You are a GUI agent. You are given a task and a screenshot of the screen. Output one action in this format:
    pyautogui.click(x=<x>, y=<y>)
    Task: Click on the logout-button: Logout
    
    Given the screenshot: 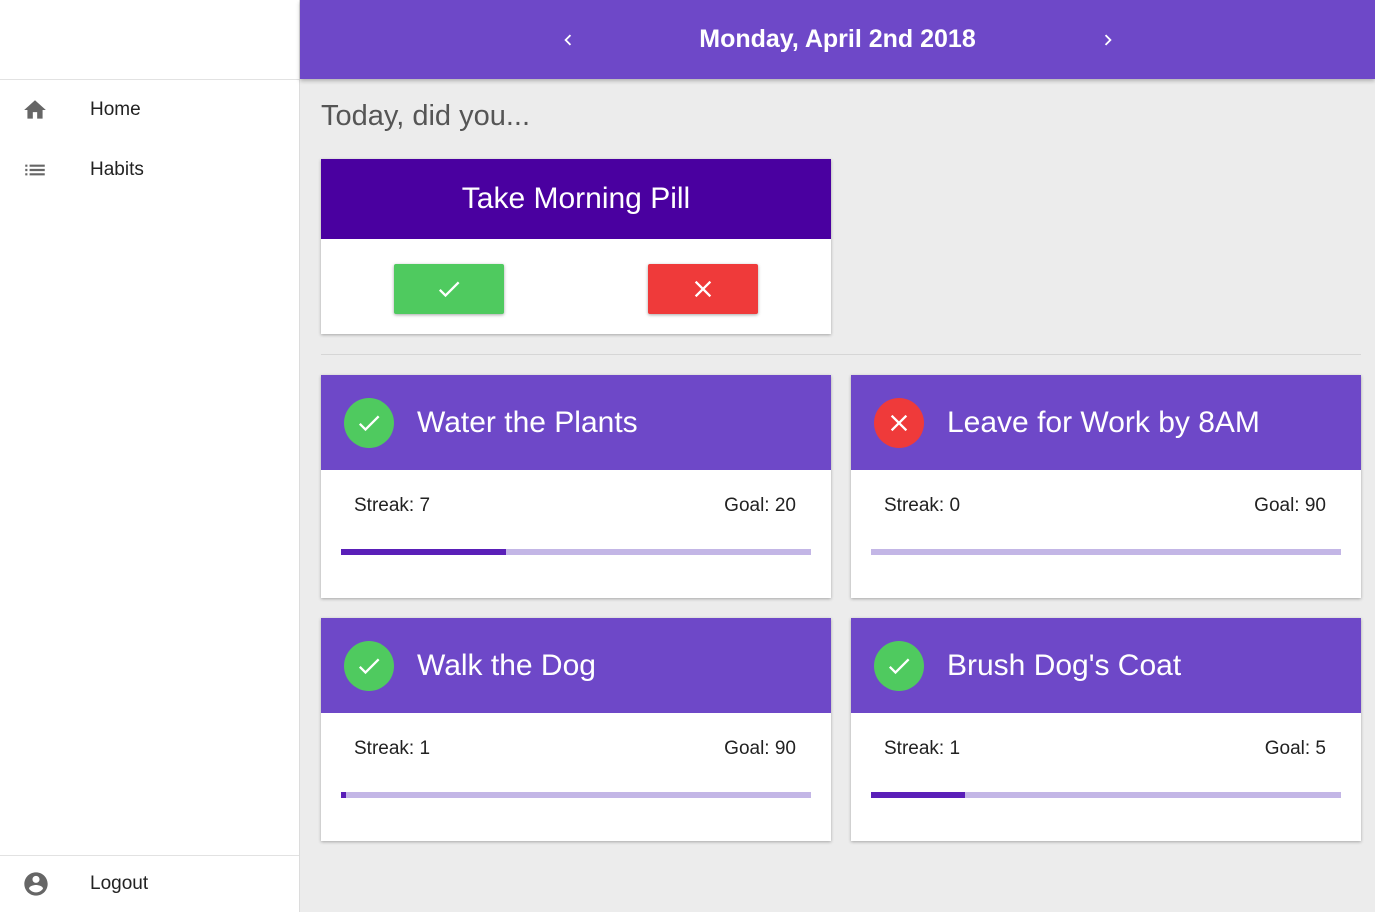 What is the action you would take?
    pyautogui.click(x=149, y=883)
    